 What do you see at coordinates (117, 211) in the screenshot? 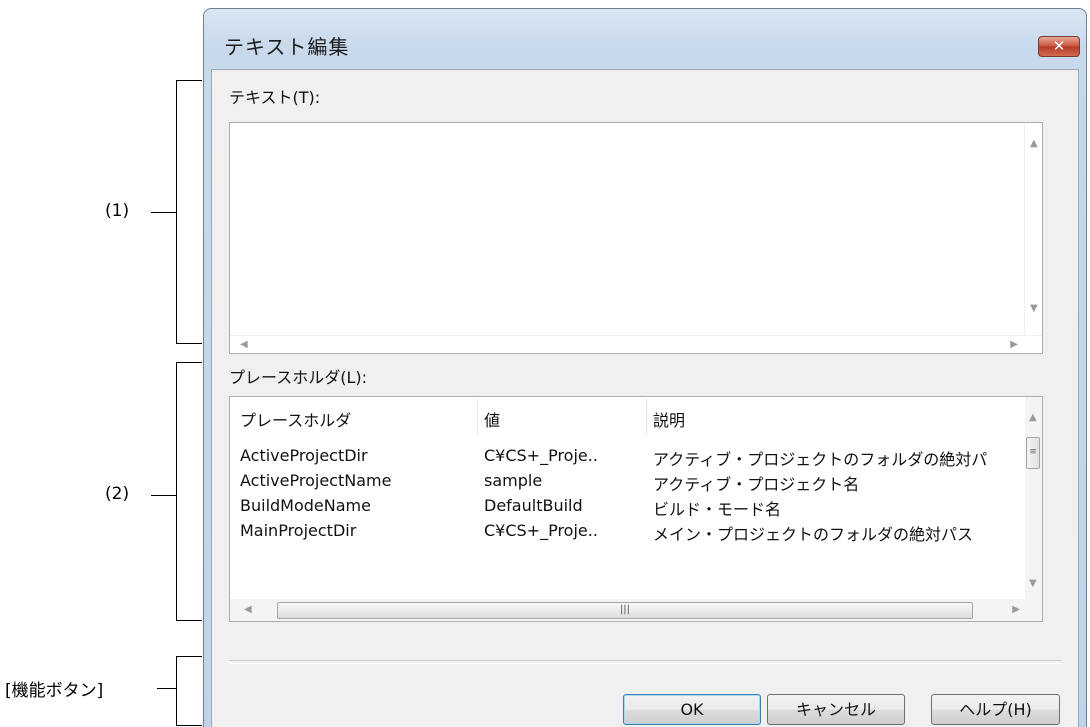
I see `annotation-label-1: (1)` at bounding box center [117, 211].